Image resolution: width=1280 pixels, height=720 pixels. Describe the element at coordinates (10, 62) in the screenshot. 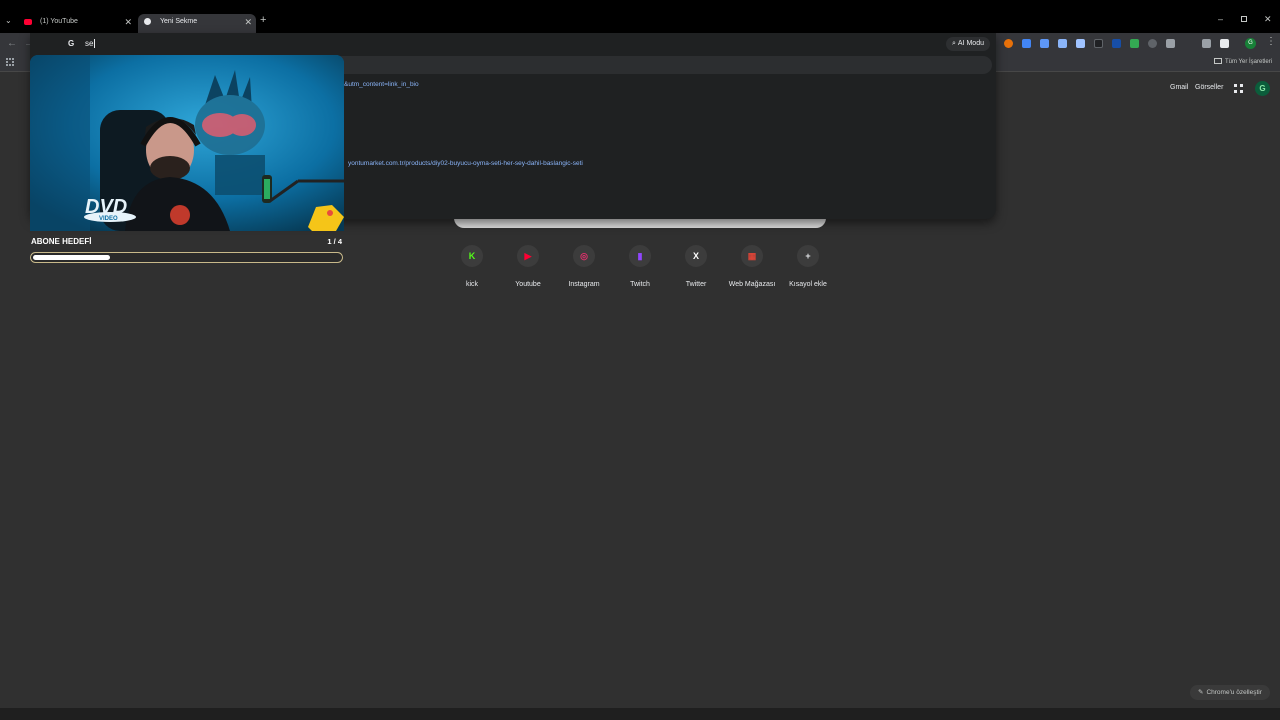

I see `apps-grid-icon` at that location.